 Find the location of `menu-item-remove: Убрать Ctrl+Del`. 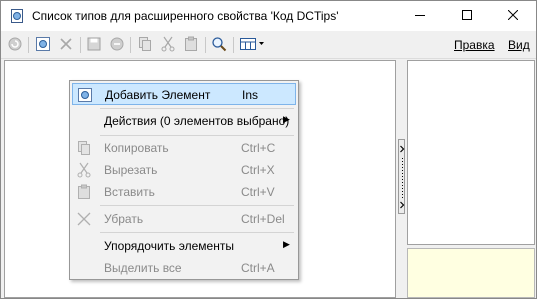

menu-item-remove: Убрать Ctrl+Del is located at coordinates (184, 219).